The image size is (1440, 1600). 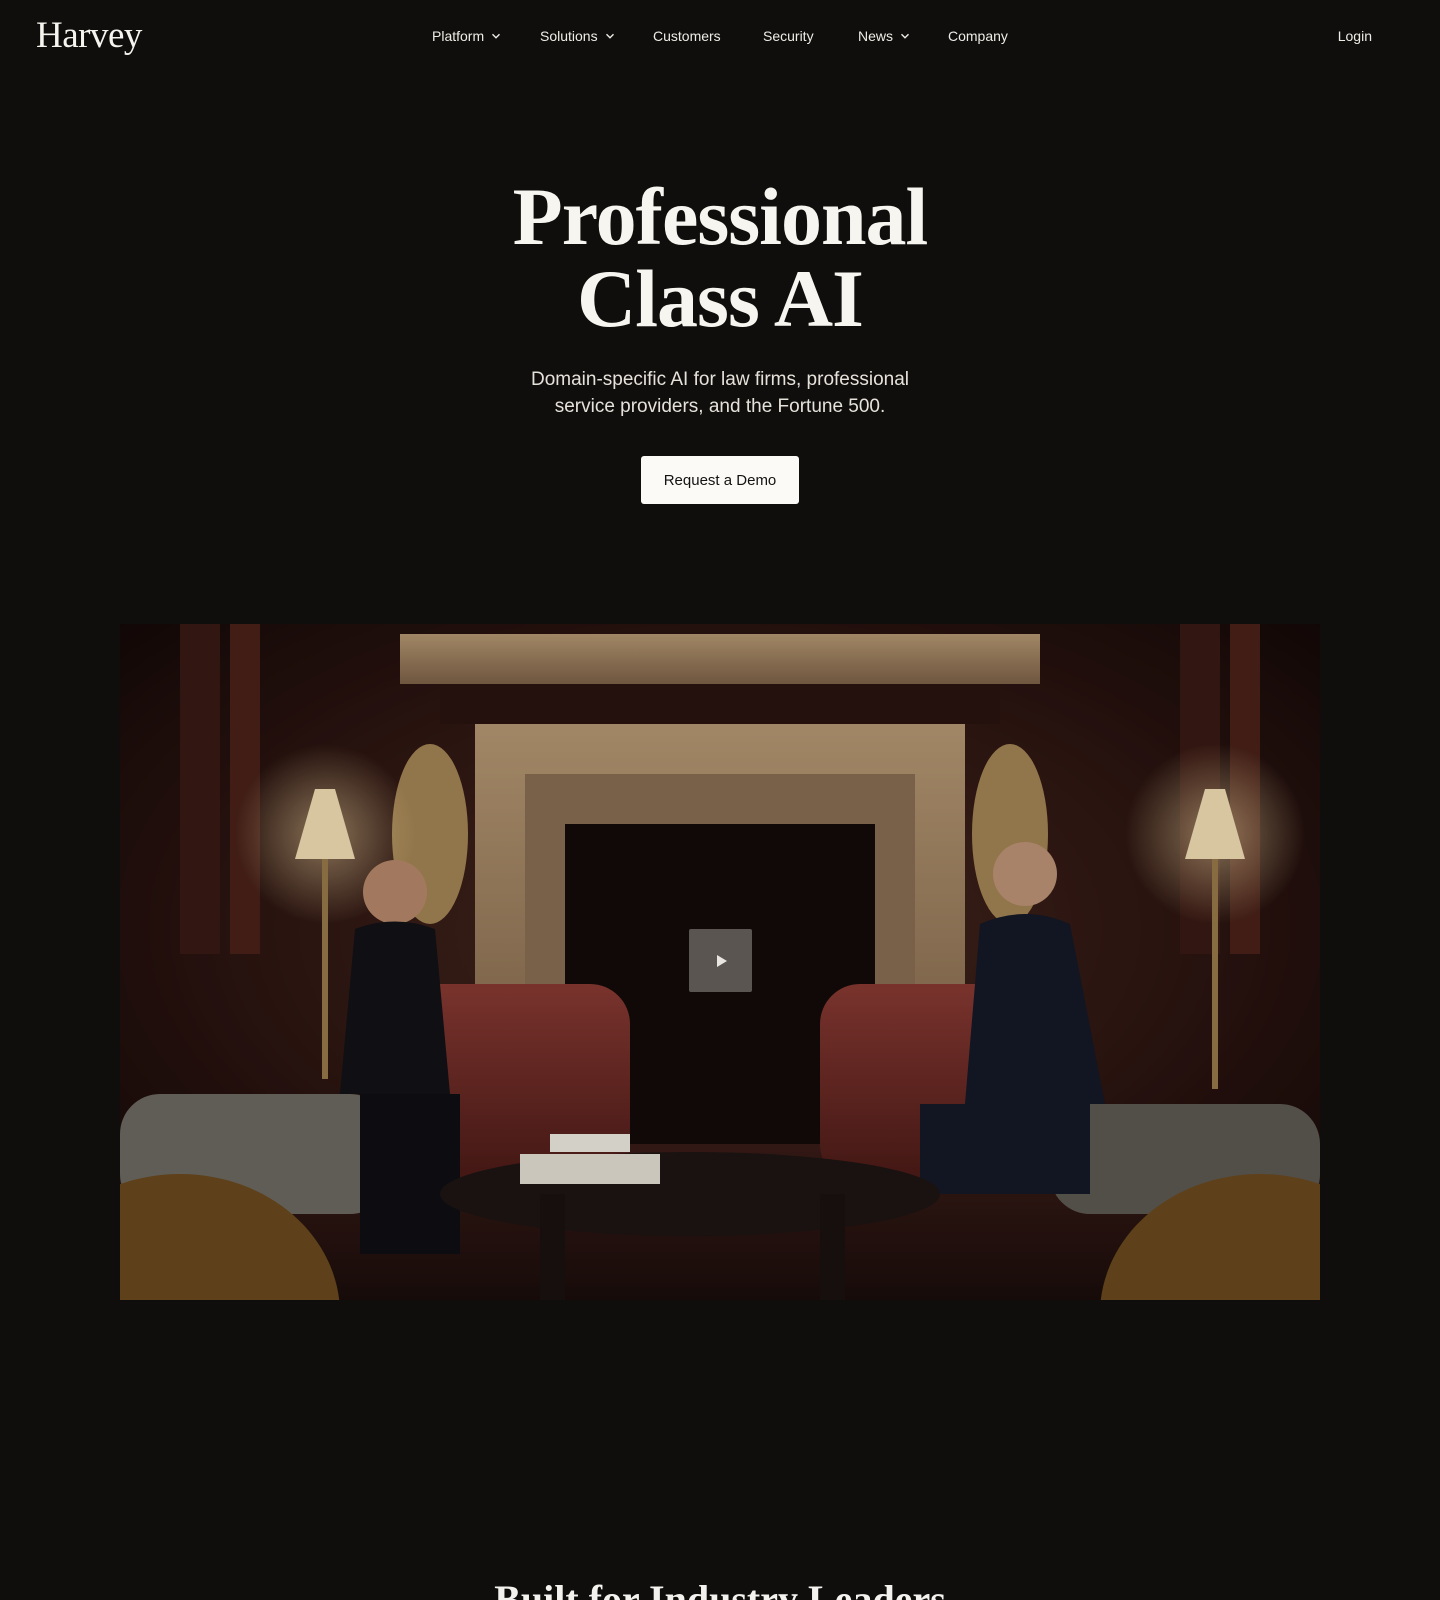 I want to click on hero-subtitle-line2: service providers, and the Fortune 500., so click(x=720, y=406).